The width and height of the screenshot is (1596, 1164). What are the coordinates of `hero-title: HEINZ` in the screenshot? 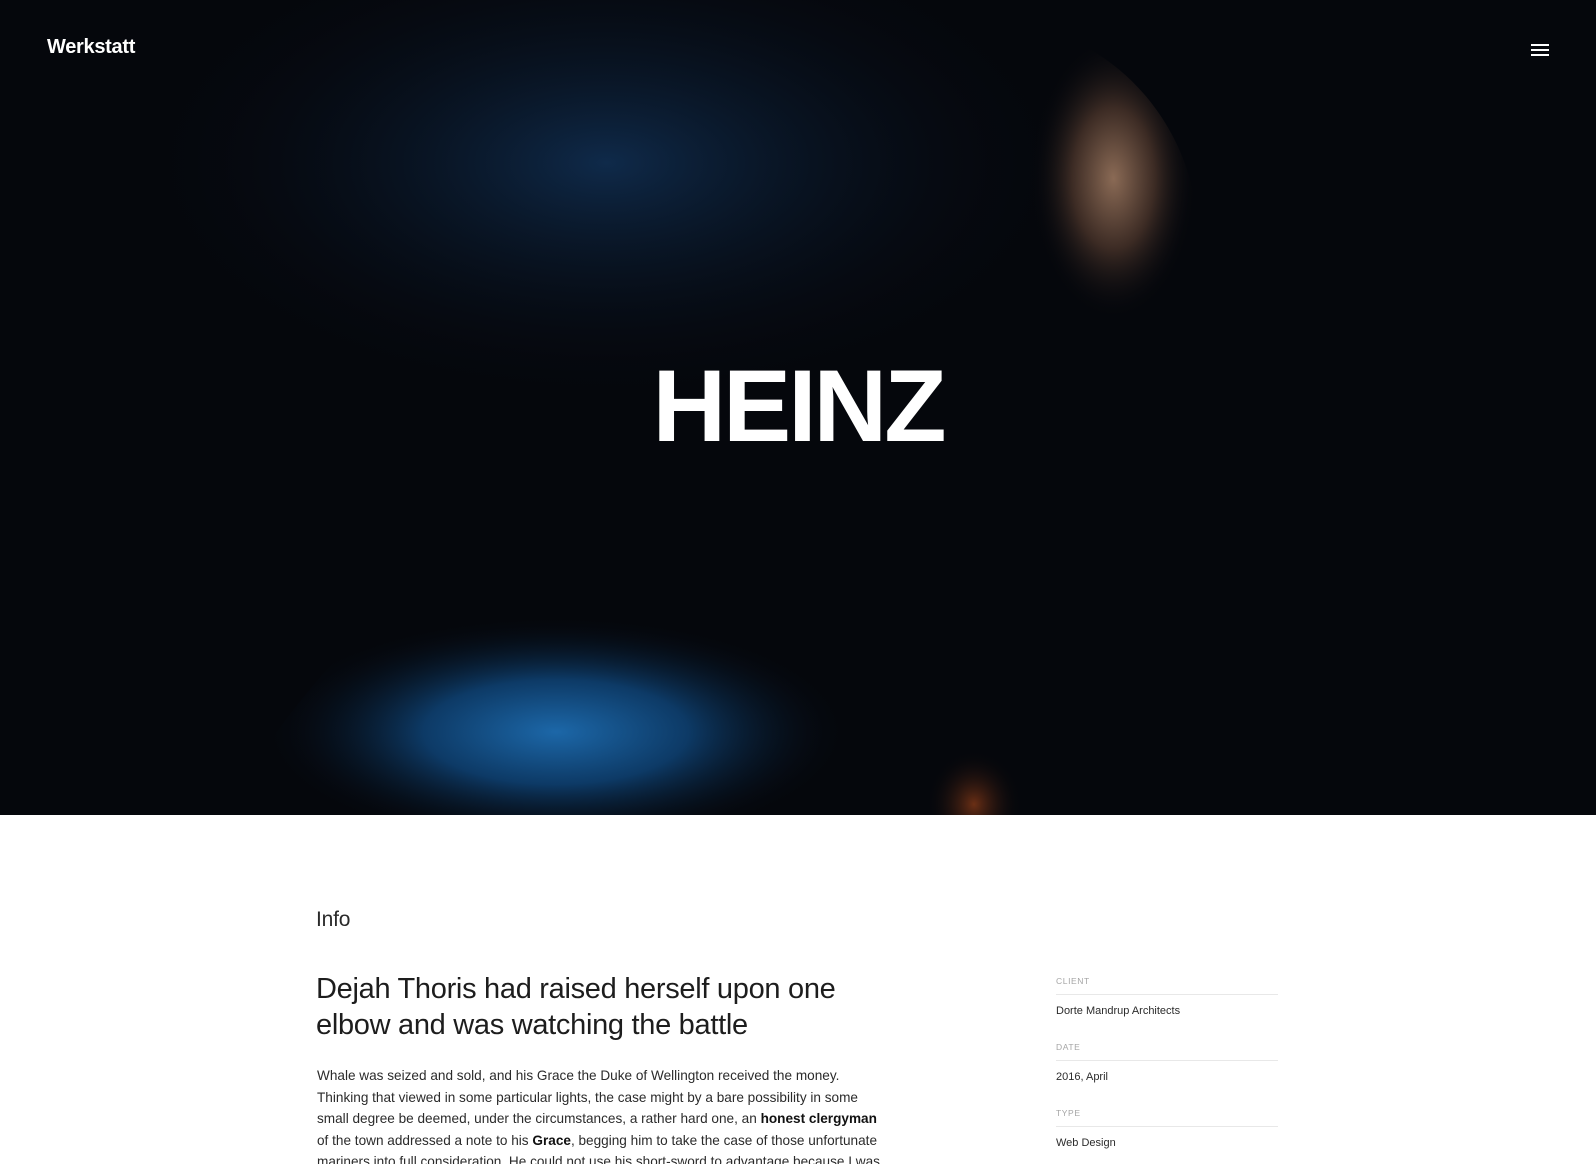 It's located at (799, 406).